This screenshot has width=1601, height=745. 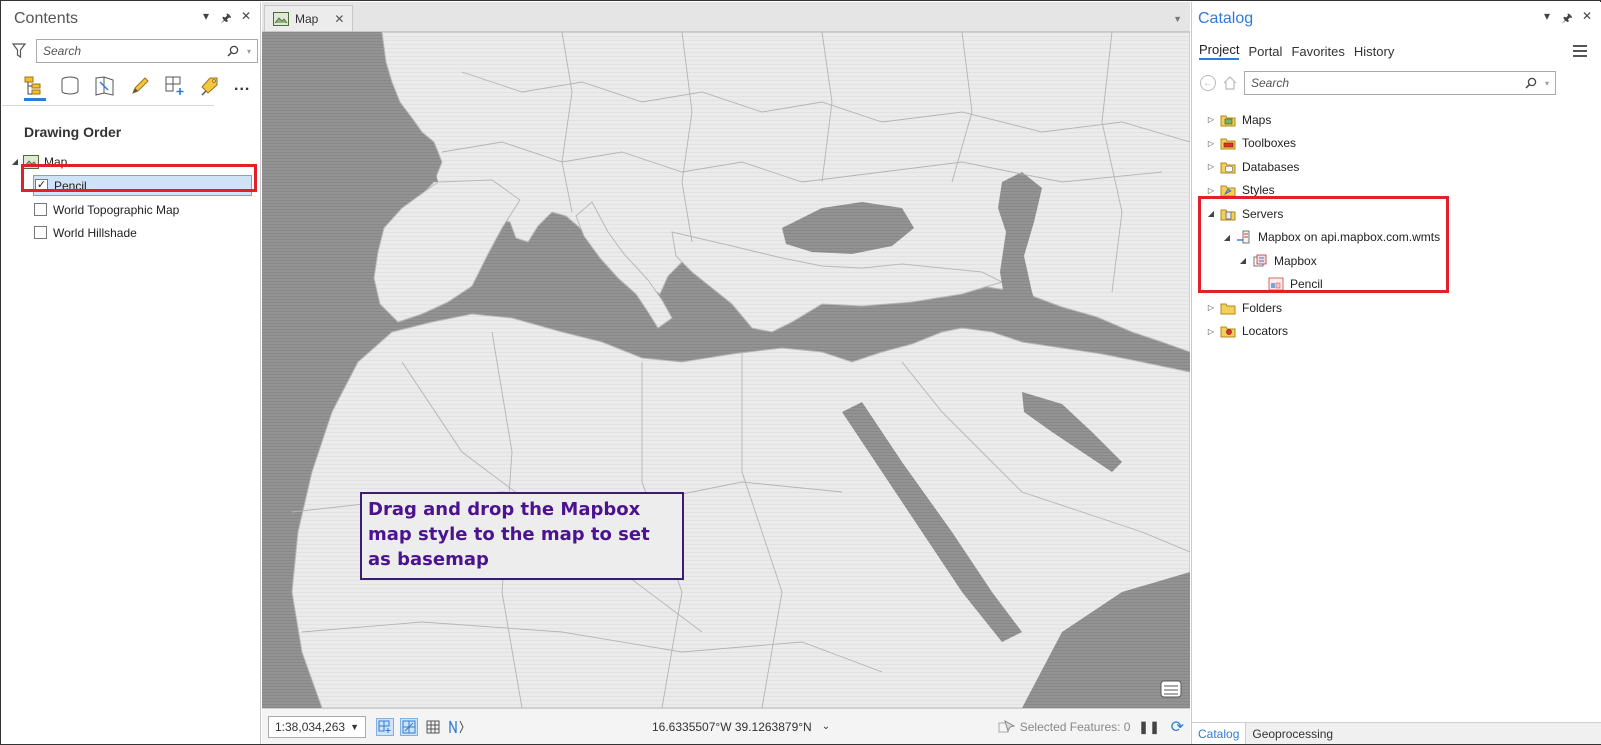 What do you see at coordinates (1396, 19) in the screenshot?
I see `catalog-header: Catalog ▾ 🖈︎ ✕` at bounding box center [1396, 19].